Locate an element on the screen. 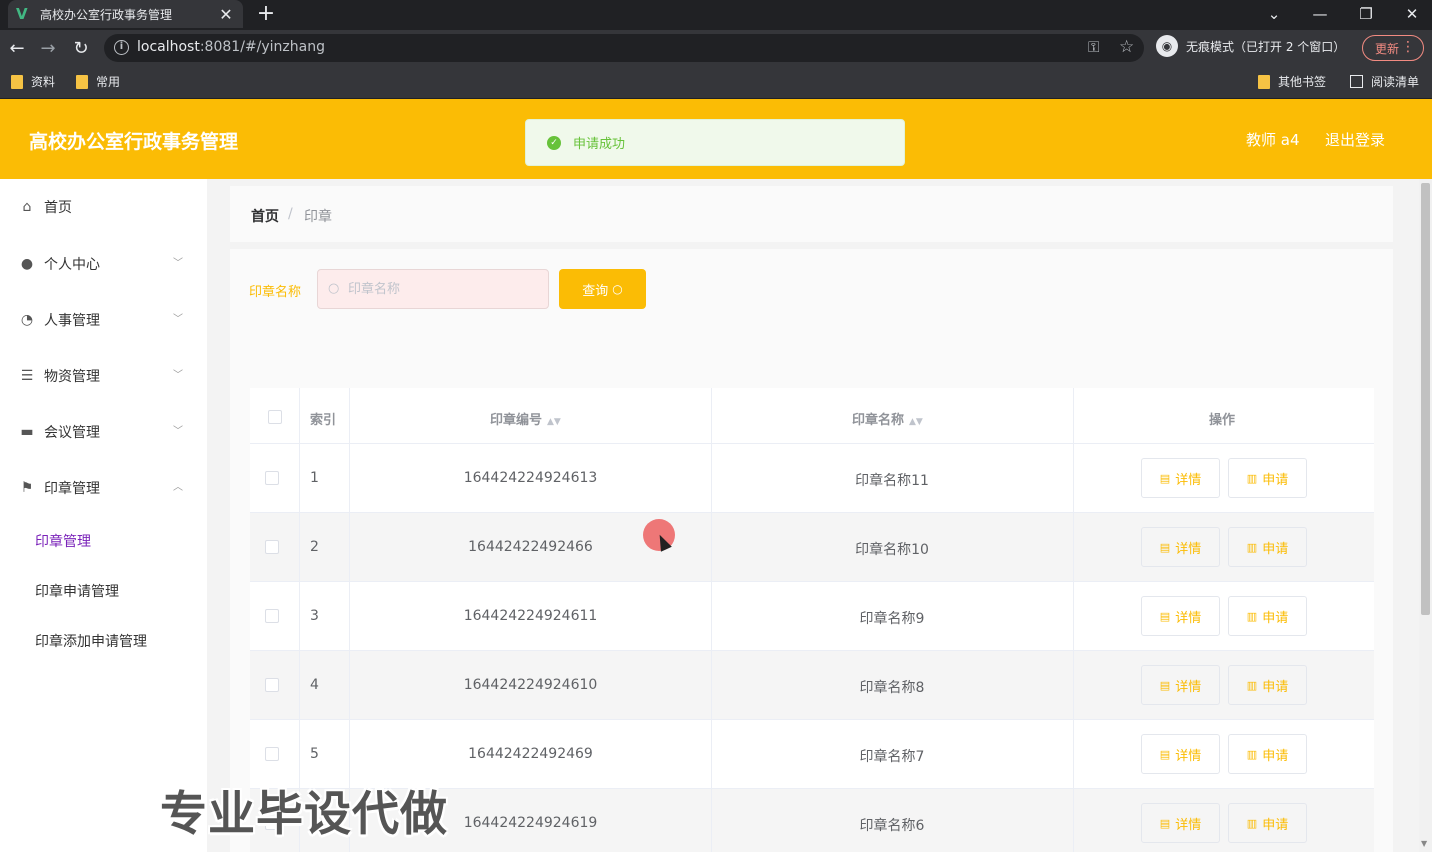  column-header-code: 印章编号 ▲▼ is located at coordinates (525, 418).